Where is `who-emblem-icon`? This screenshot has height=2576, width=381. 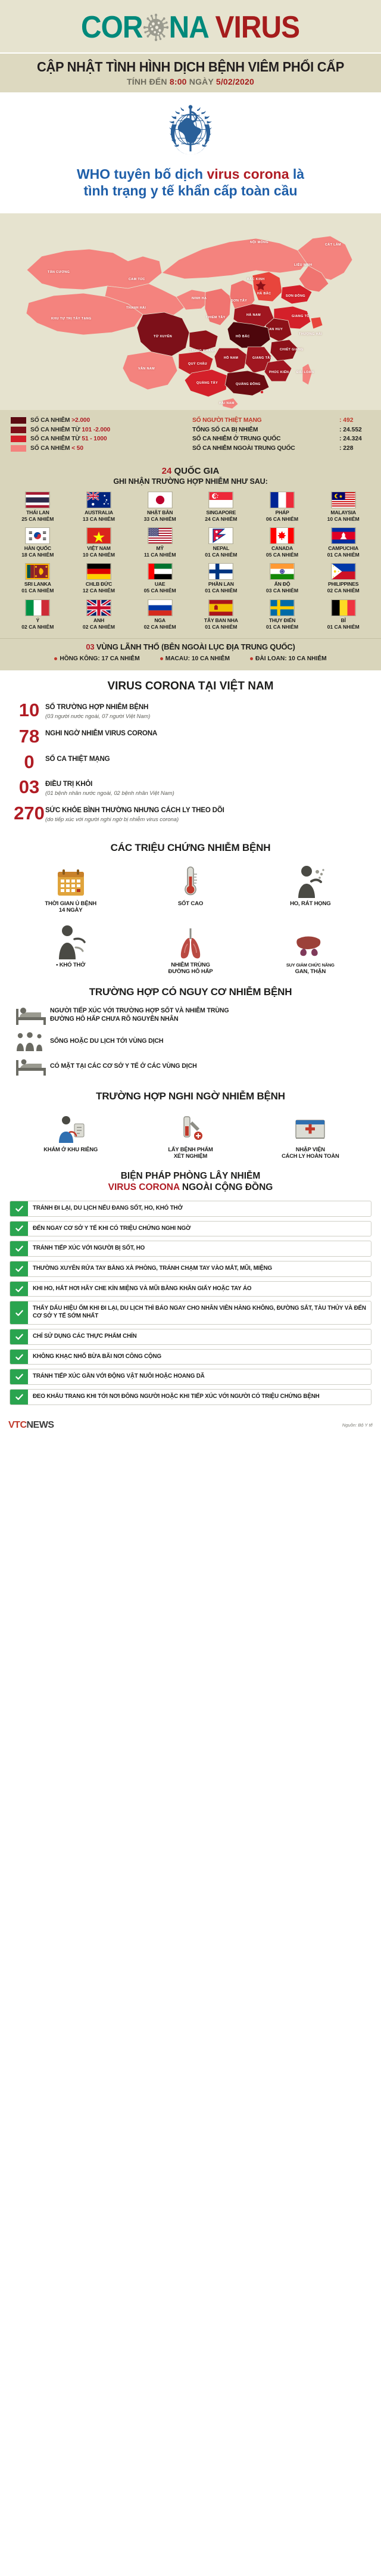
who-emblem-icon is located at coordinates (190, 133).